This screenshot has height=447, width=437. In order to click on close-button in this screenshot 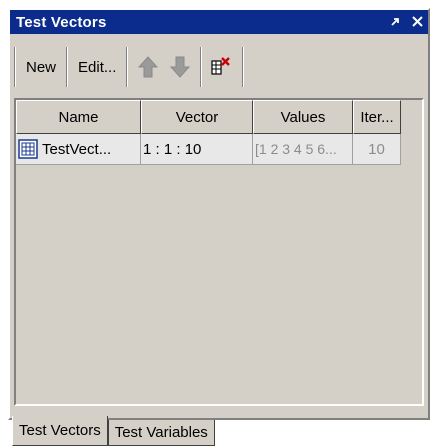, I will do `click(417, 22)`.